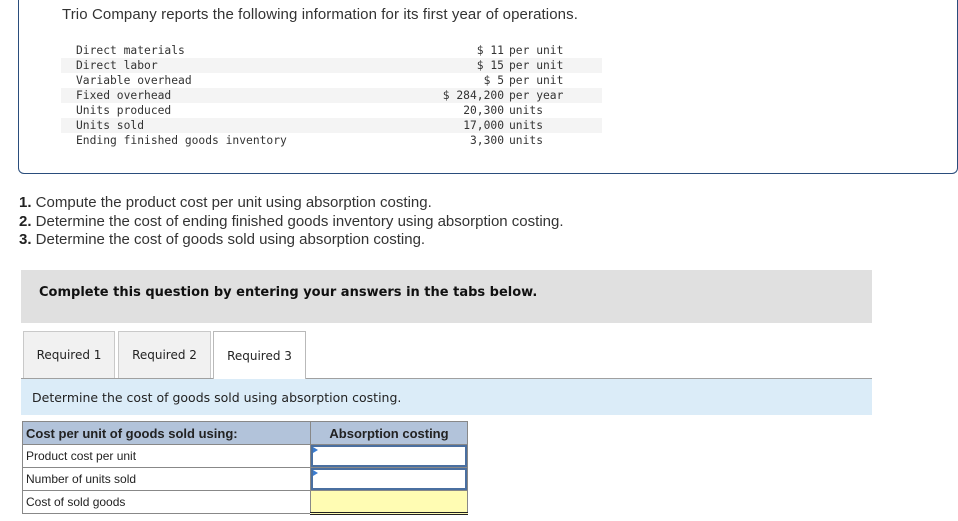  Describe the element at coordinates (493, 80) in the screenshot. I see `data-amount: $ 5` at that location.